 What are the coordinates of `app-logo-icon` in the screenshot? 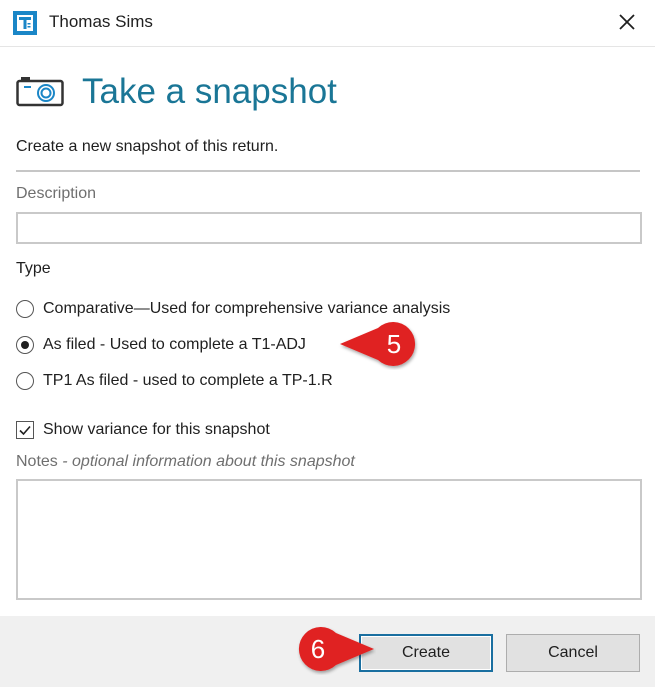 It's located at (25, 23).